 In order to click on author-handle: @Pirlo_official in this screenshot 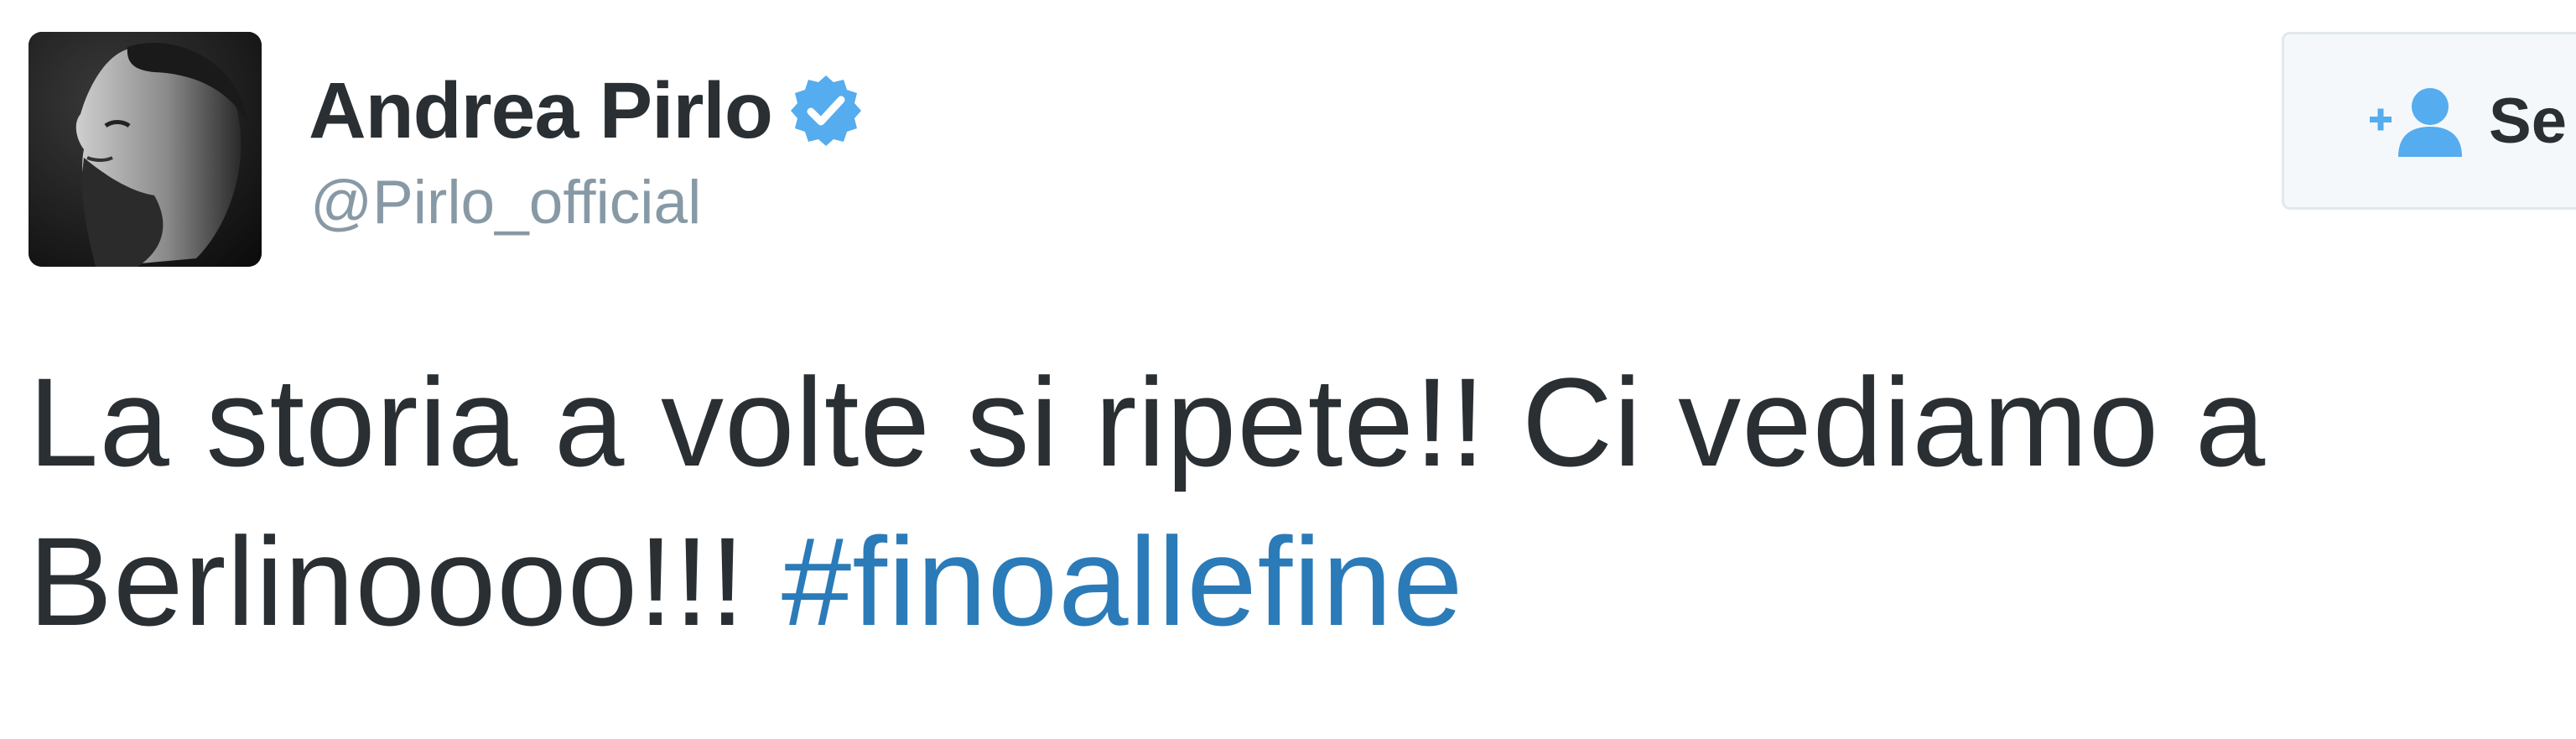, I will do `click(505, 202)`.